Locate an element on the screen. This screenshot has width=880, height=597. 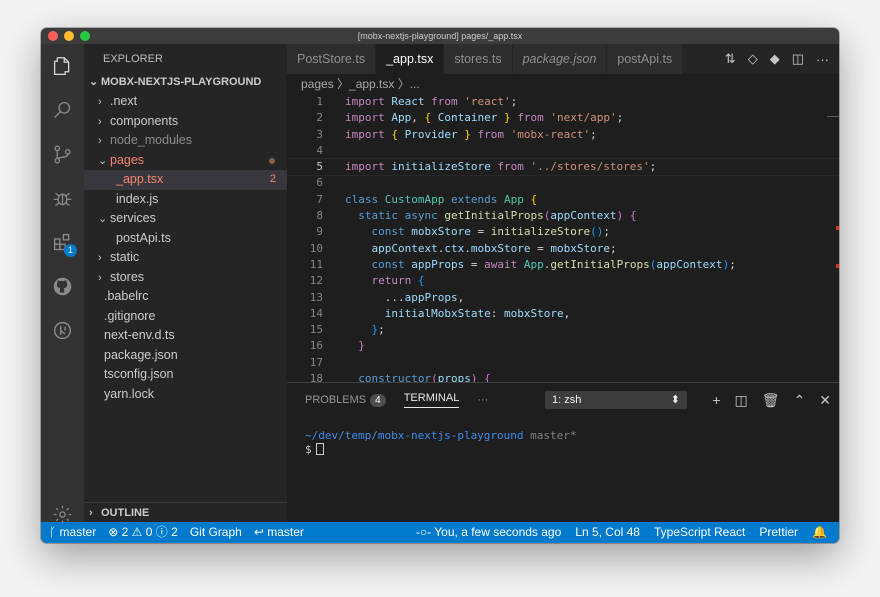
tree-item-label: static is located at coordinates (125, 257).